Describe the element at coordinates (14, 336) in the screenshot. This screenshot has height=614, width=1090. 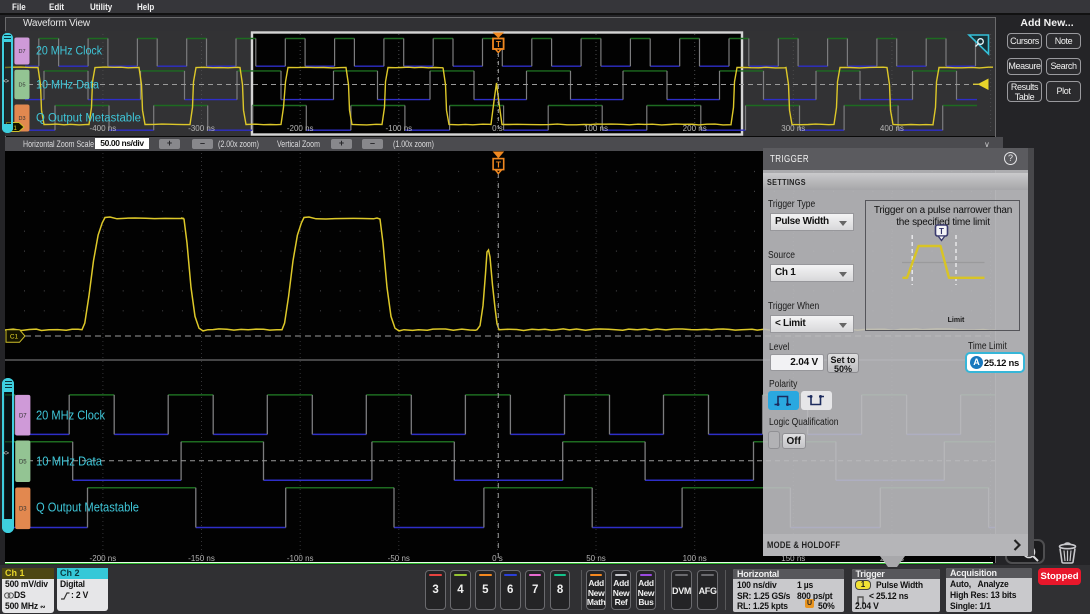
I see `svg-text: C1` at that location.